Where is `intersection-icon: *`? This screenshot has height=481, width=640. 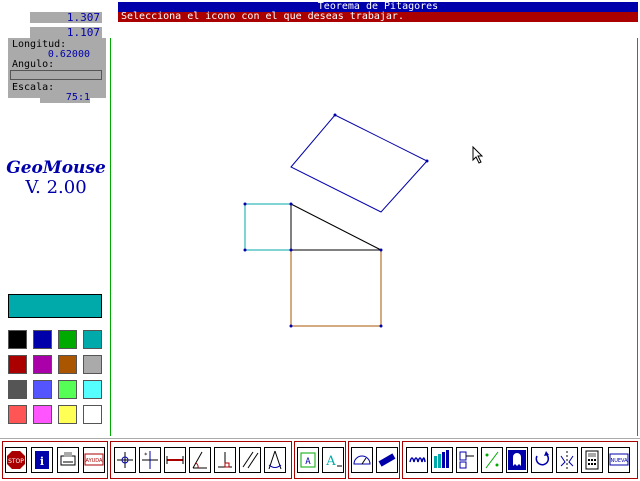 intersection-icon: * is located at coordinates (150, 460).